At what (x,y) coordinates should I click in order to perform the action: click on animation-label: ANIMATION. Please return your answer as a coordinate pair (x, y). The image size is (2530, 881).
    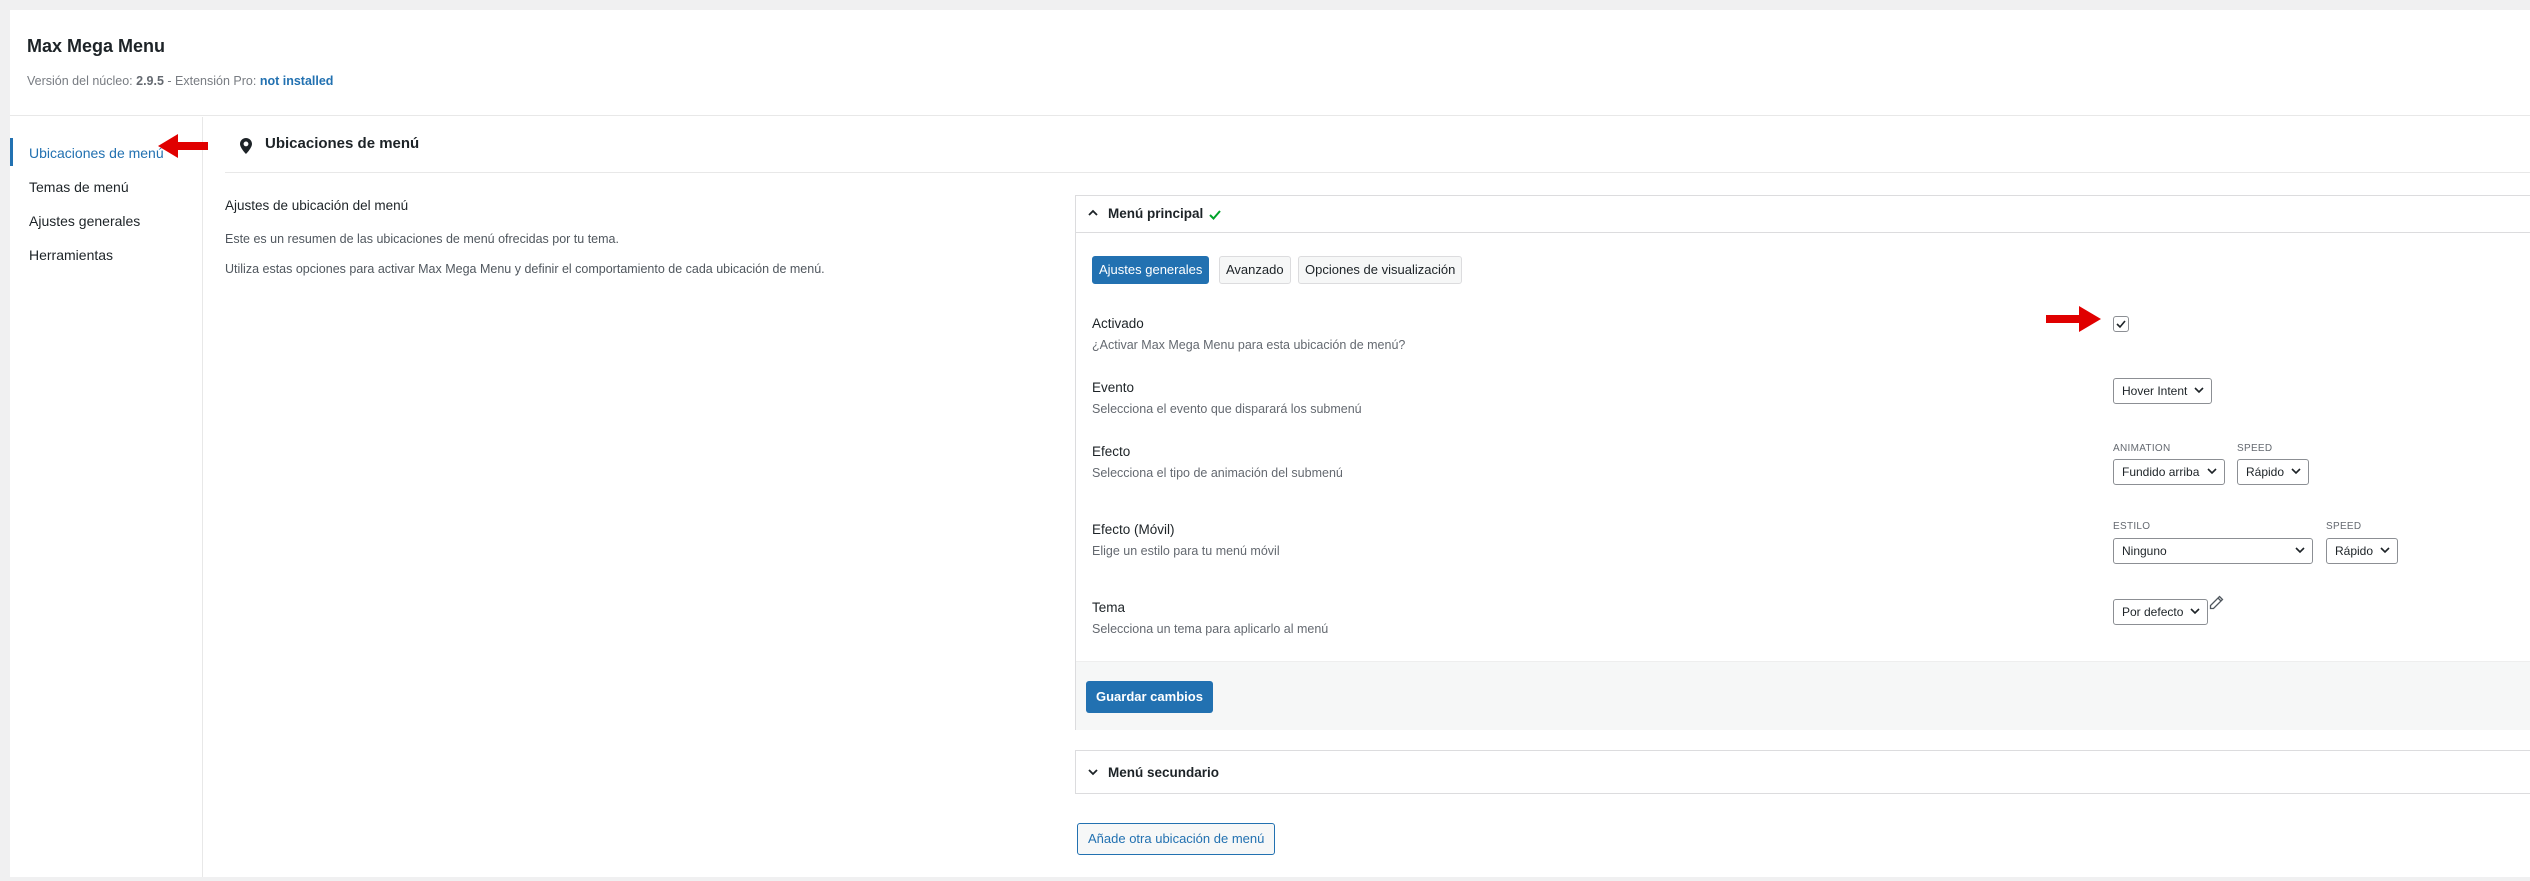
    Looking at the image, I should click on (2142, 448).